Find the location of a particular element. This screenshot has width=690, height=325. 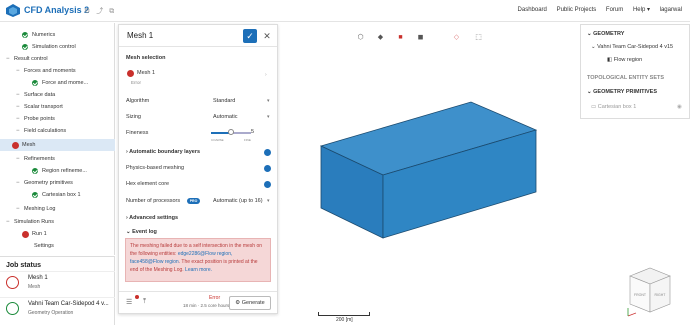

learn-more-link: Learn more. is located at coordinates (198, 270).